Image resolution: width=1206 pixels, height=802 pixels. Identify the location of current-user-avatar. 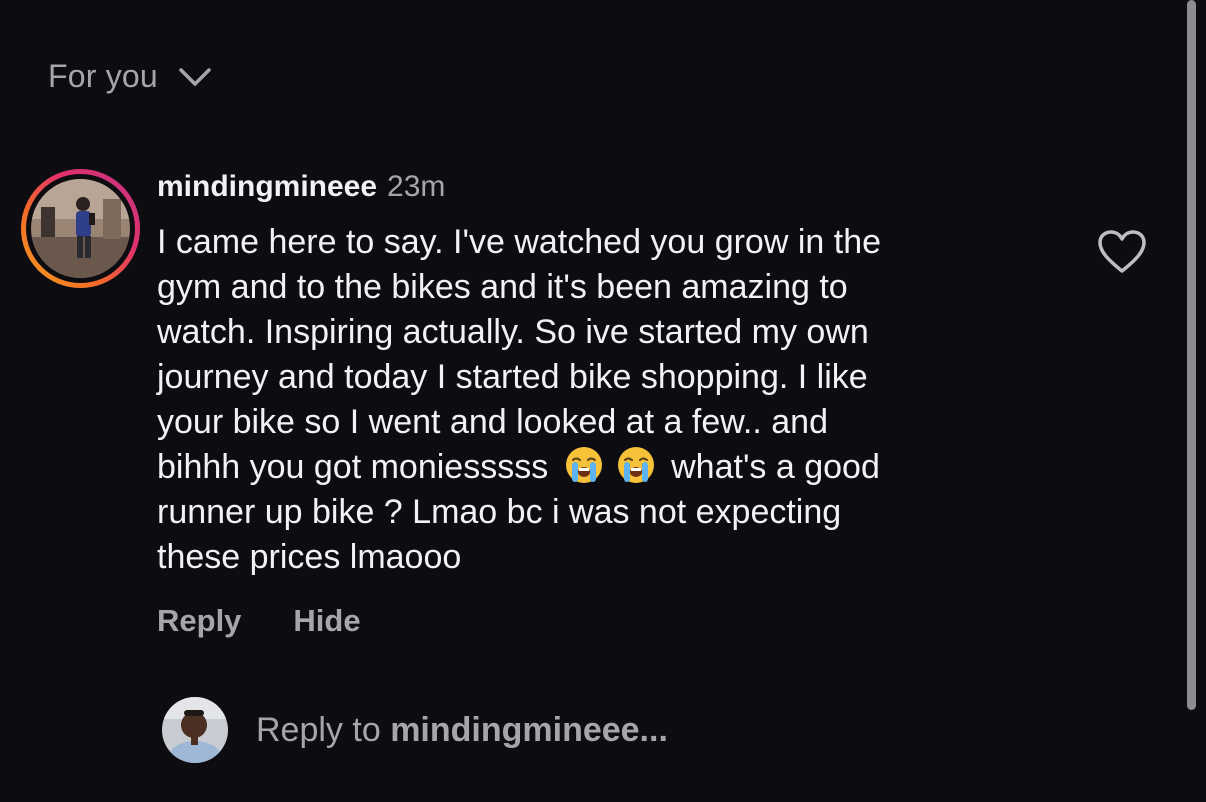
(195, 730).